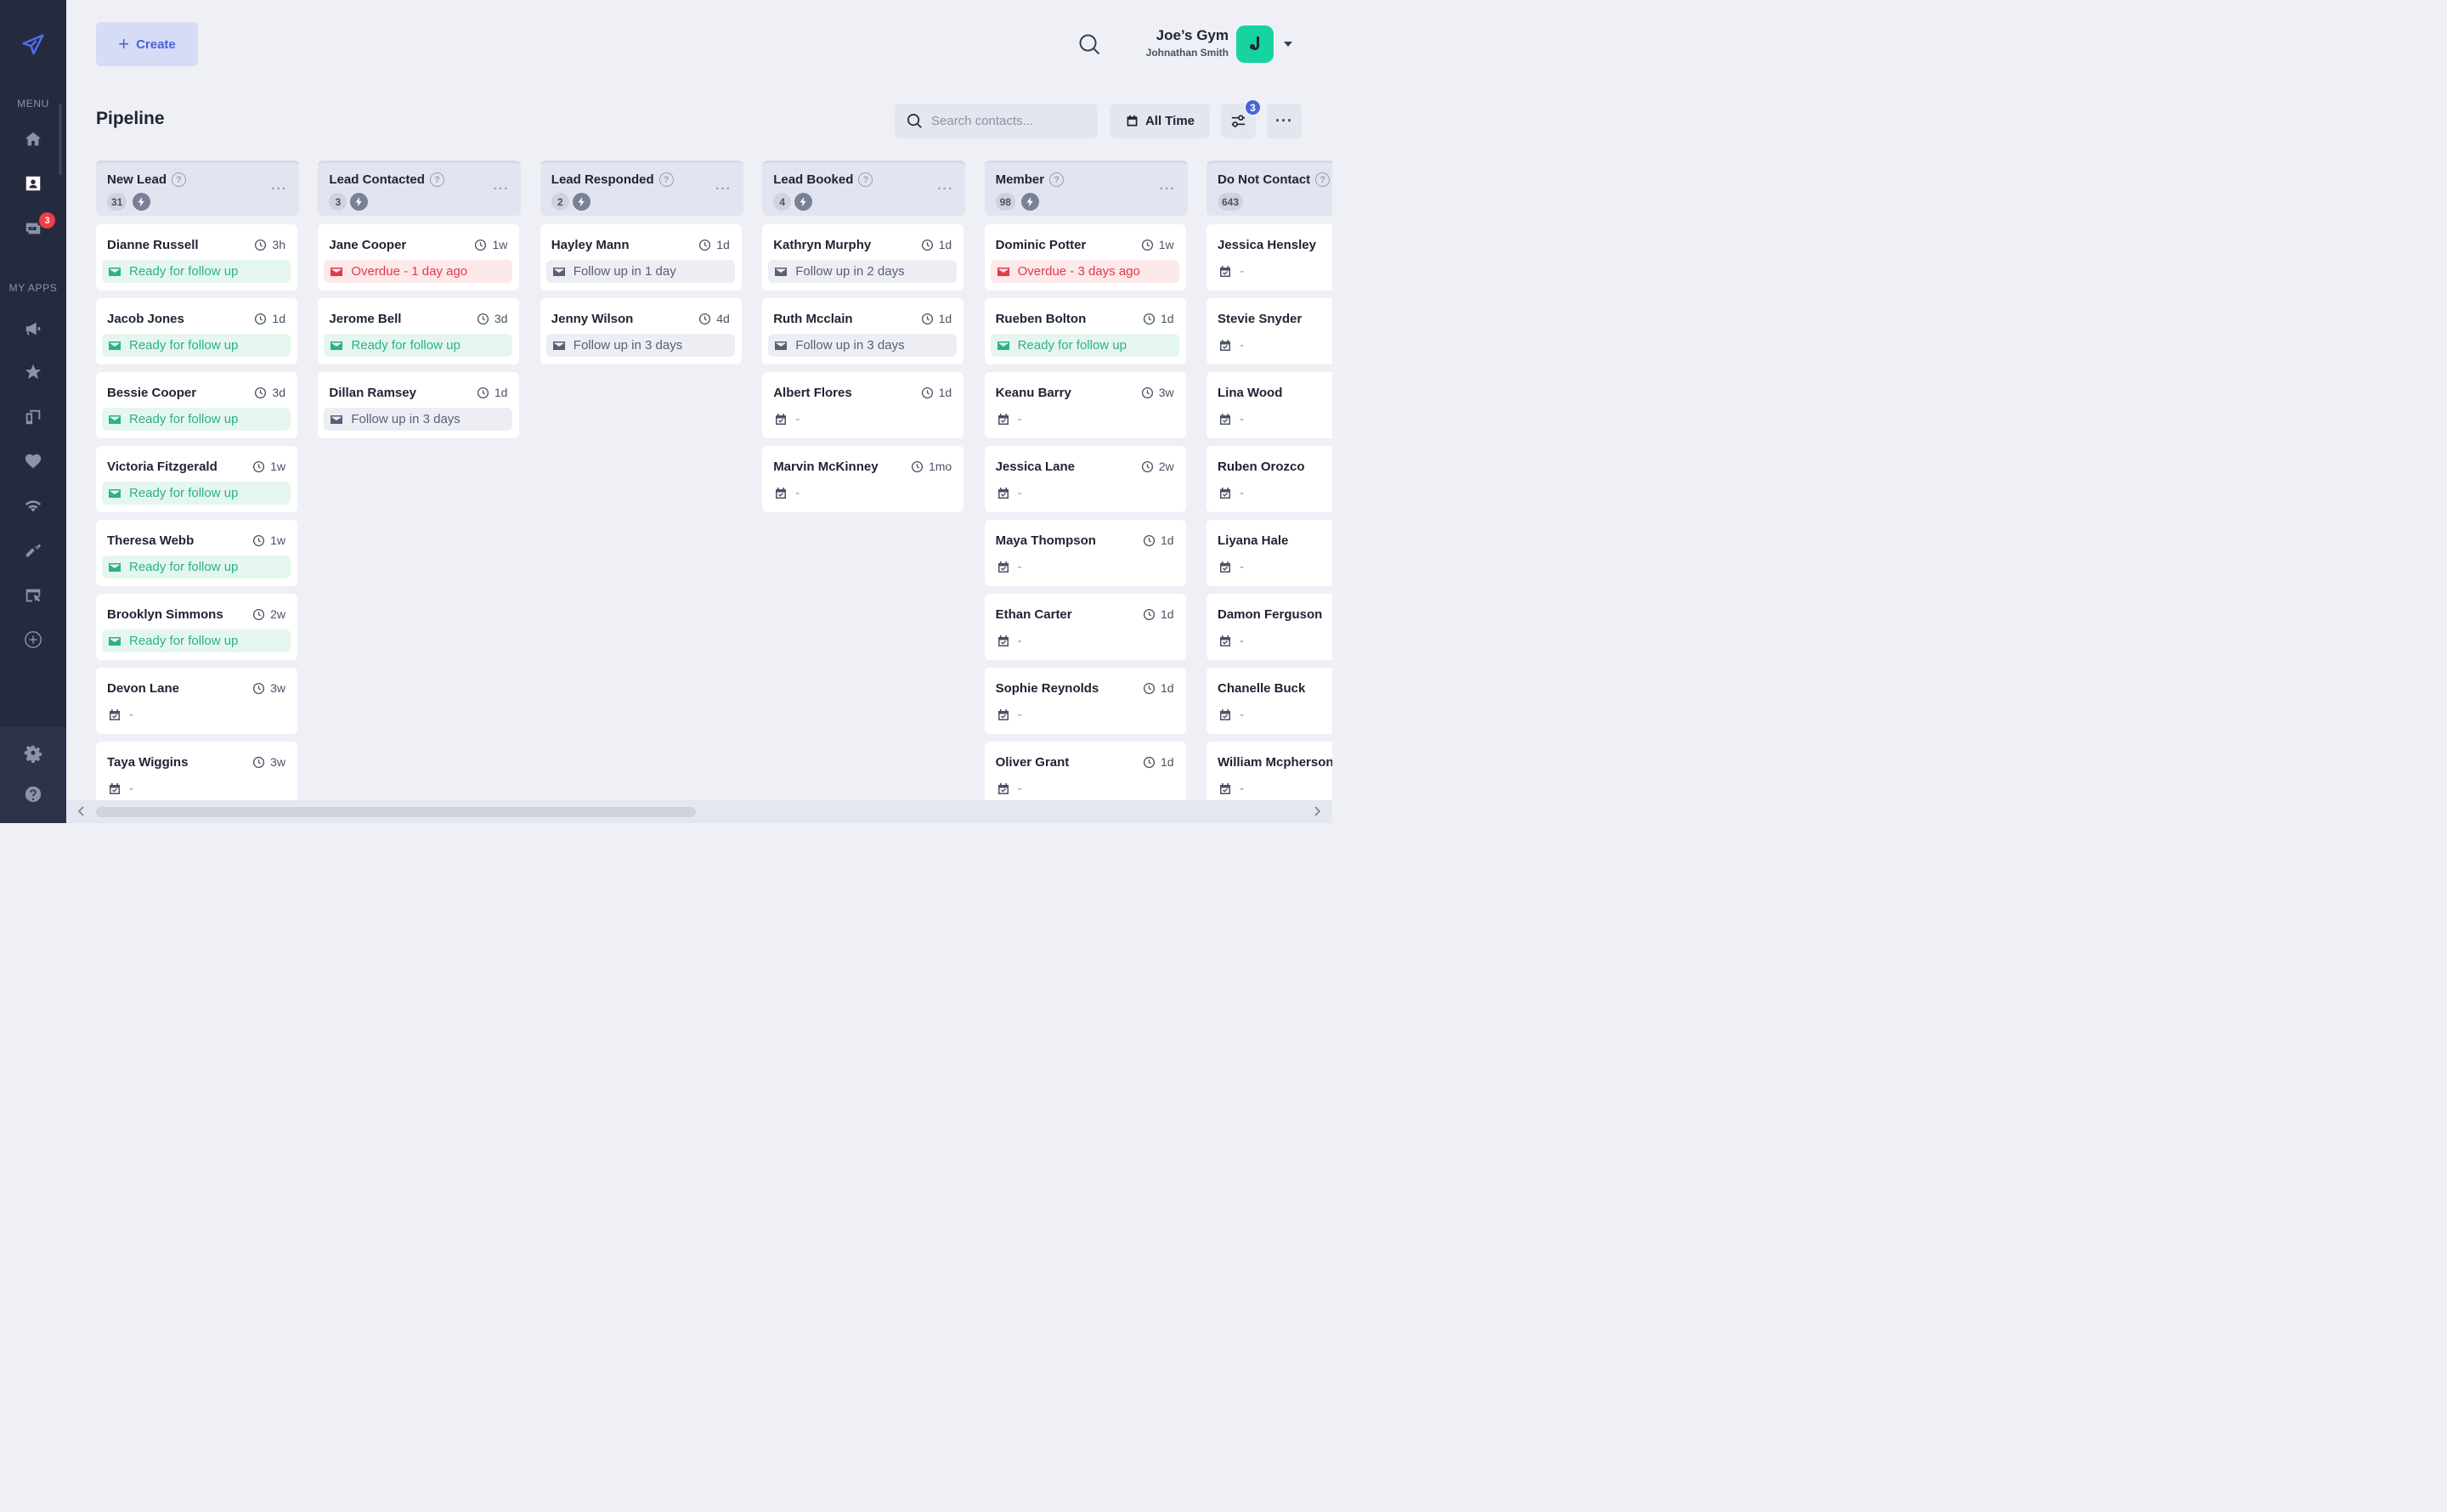 The height and width of the screenshot is (1512, 2447). Describe the element at coordinates (419, 257) in the screenshot. I see `contact-card: Jane Cooper 1w Overdue - 1 day ago` at that location.